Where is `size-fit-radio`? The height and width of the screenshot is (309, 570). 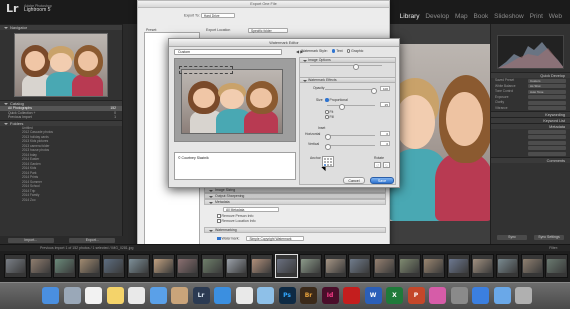
size-fit-radio is located at coordinates (327, 112).